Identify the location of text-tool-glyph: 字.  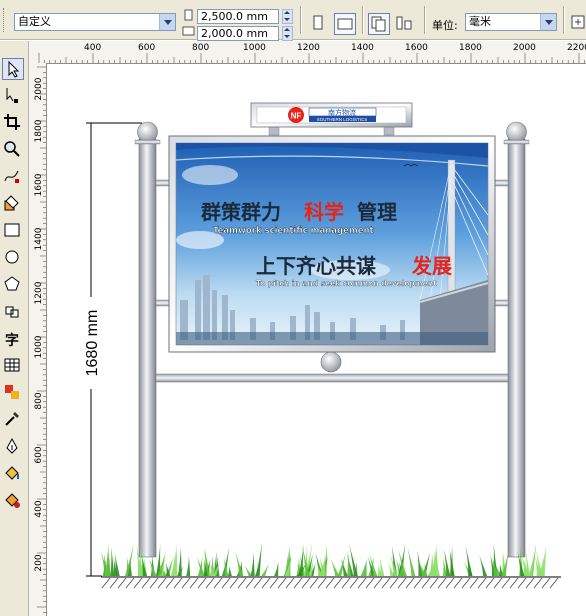
(12, 341).